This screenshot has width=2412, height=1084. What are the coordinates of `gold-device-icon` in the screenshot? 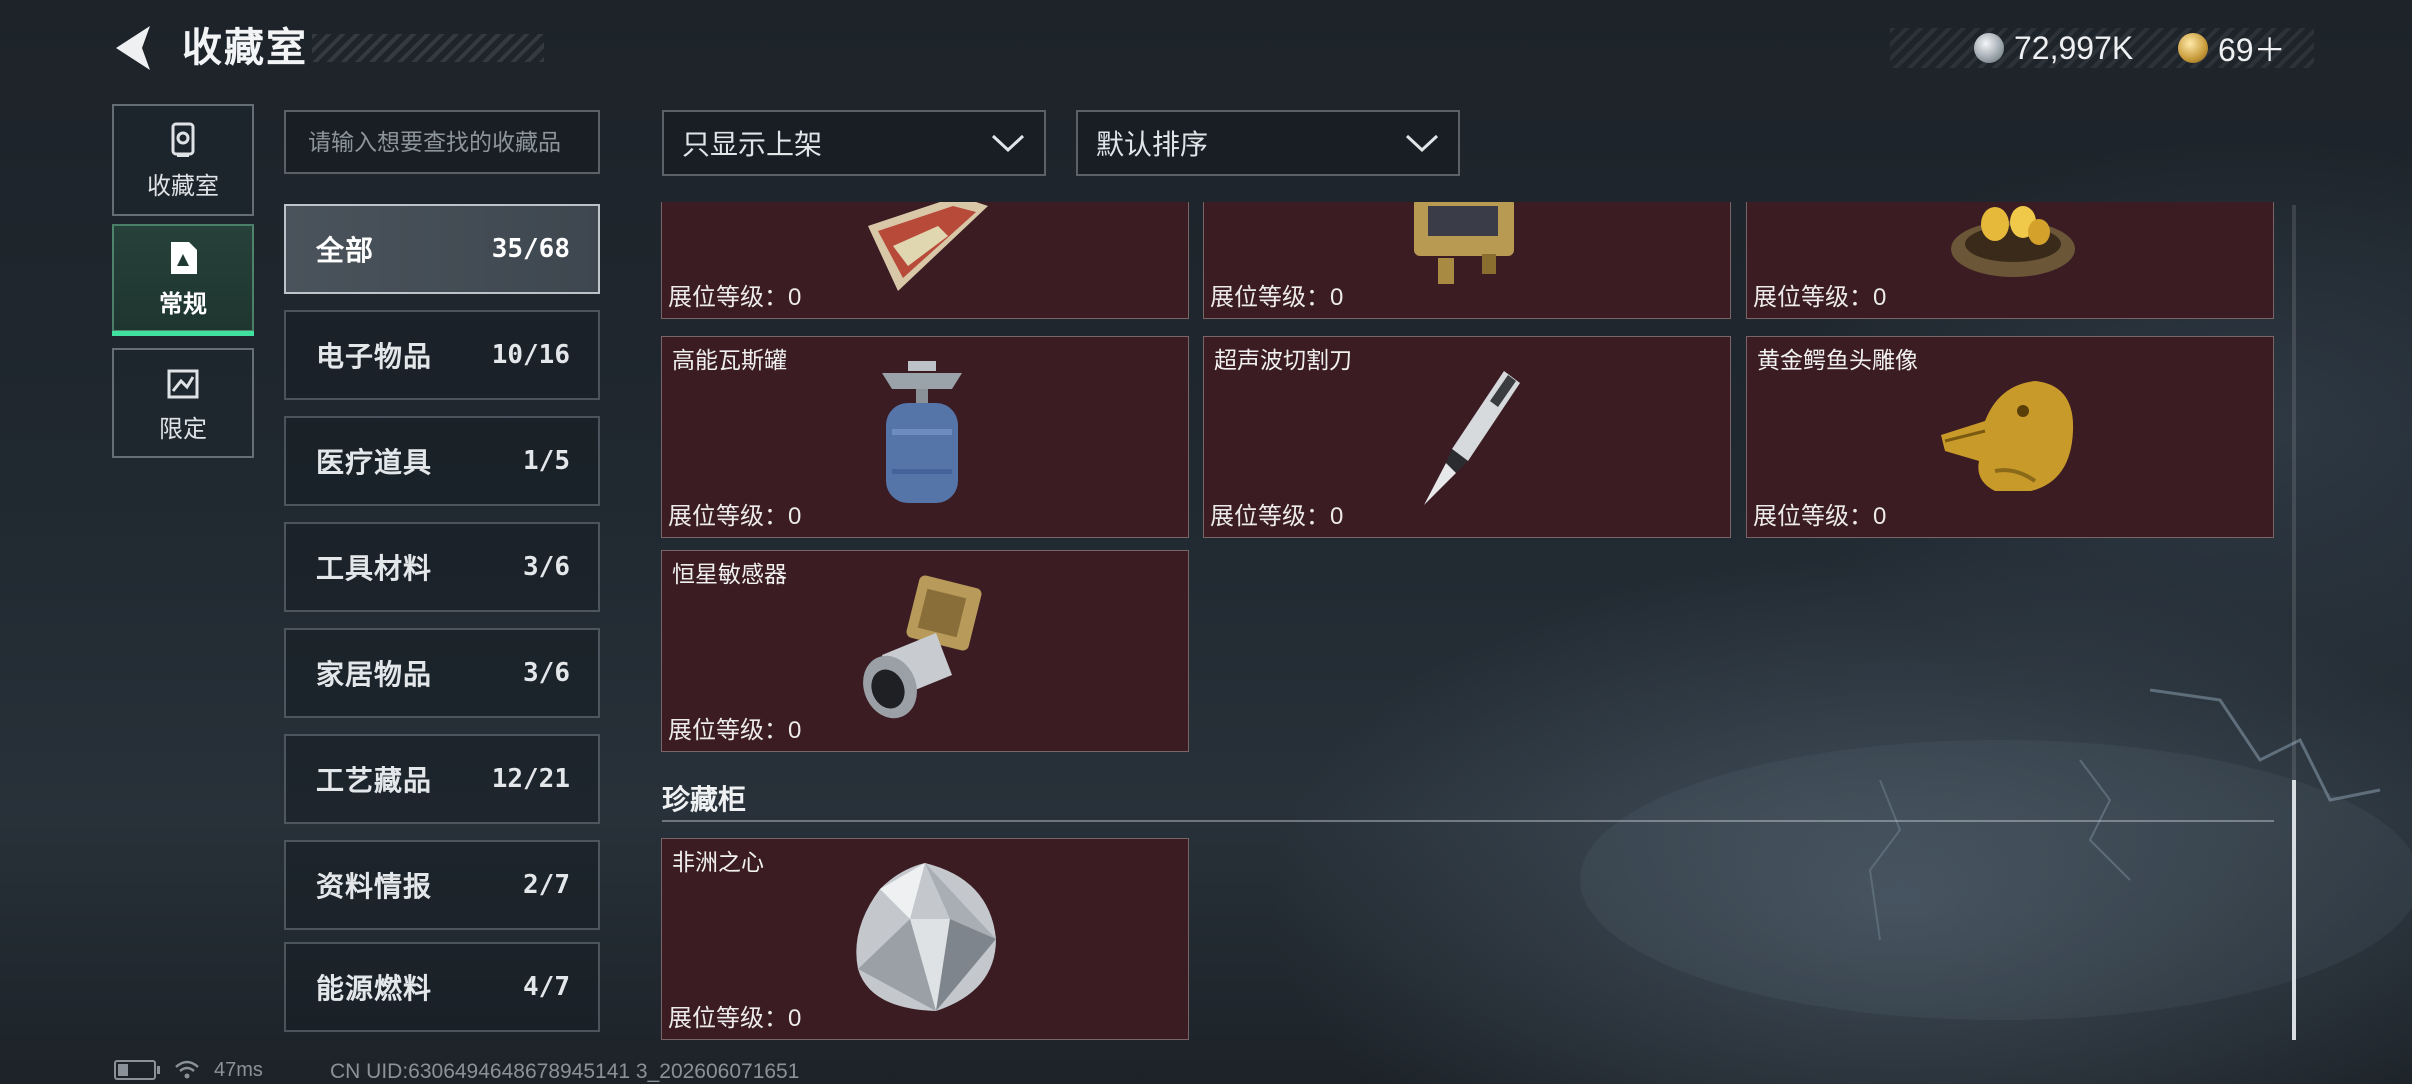 It's located at (1464, 243).